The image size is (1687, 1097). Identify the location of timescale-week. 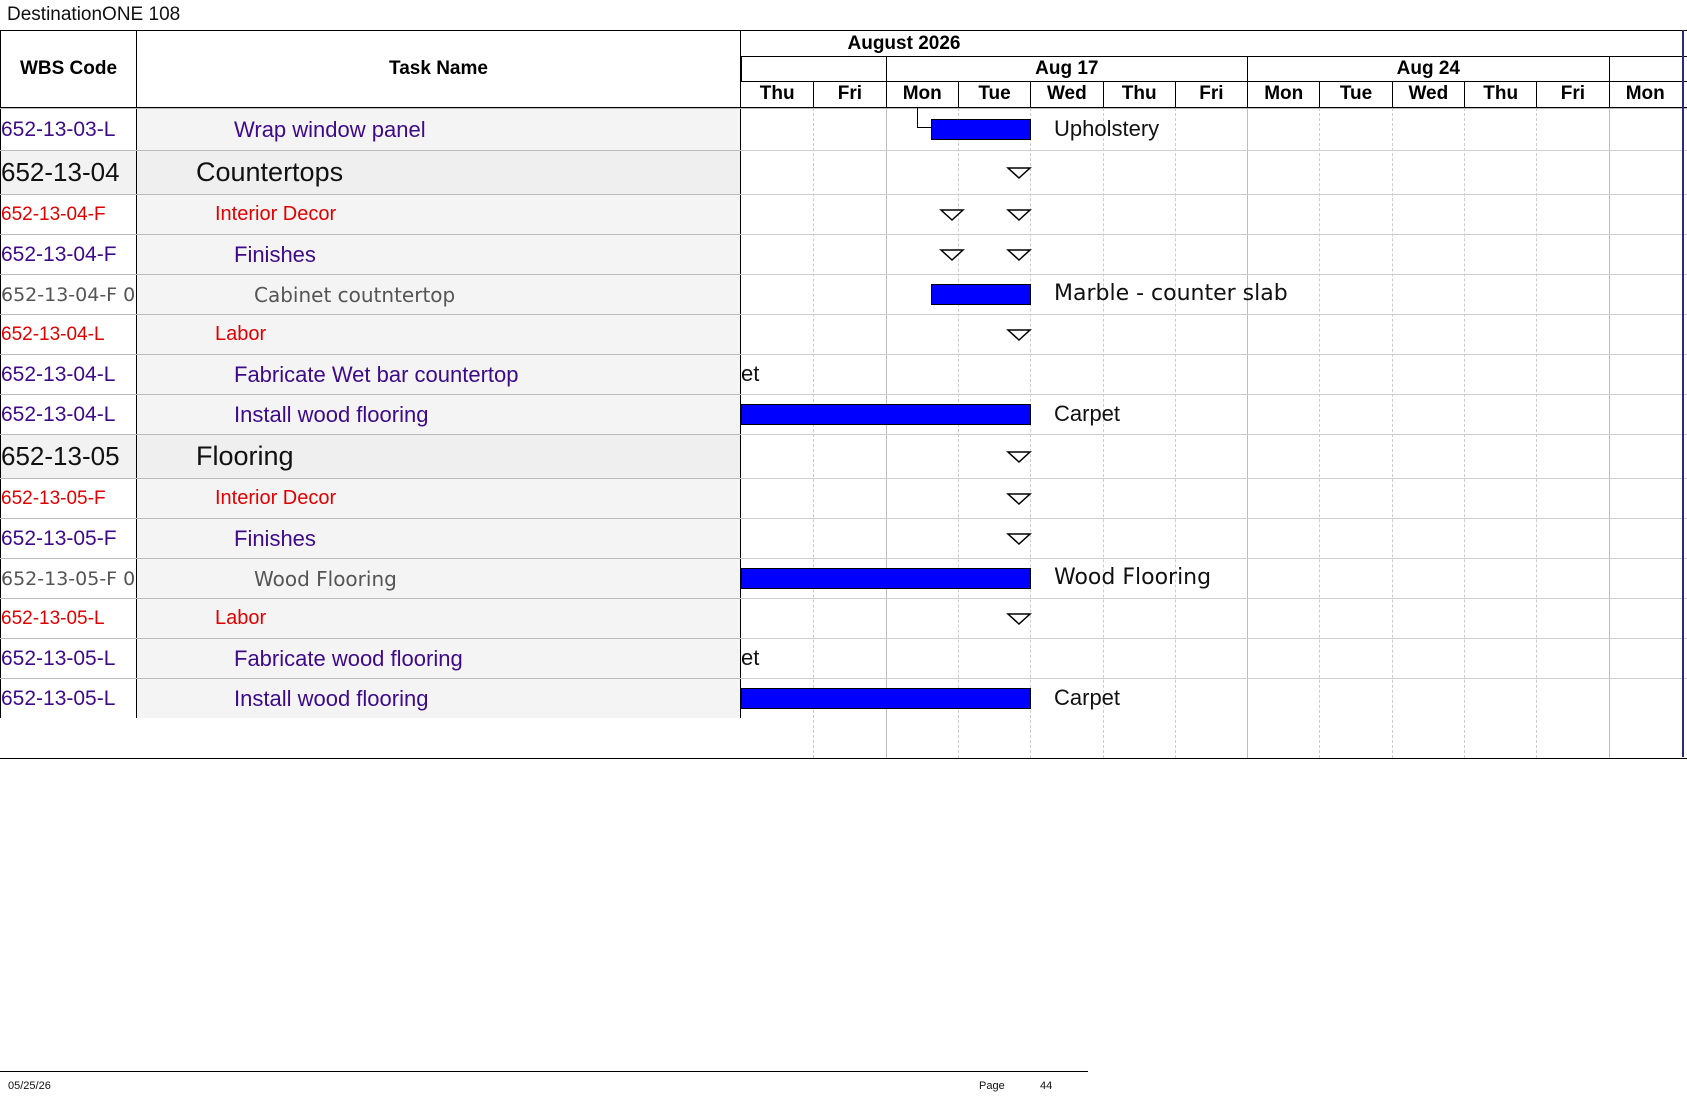
(1647, 68).